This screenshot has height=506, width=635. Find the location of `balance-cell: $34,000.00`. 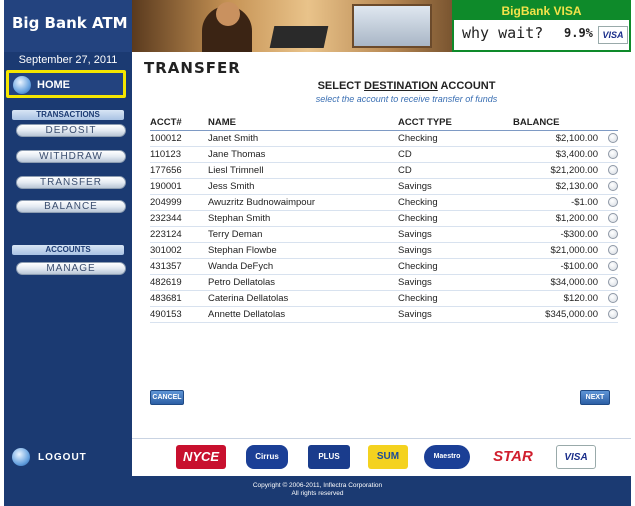

balance-cell: $34,000.00 is located at coordinates (555, 282).